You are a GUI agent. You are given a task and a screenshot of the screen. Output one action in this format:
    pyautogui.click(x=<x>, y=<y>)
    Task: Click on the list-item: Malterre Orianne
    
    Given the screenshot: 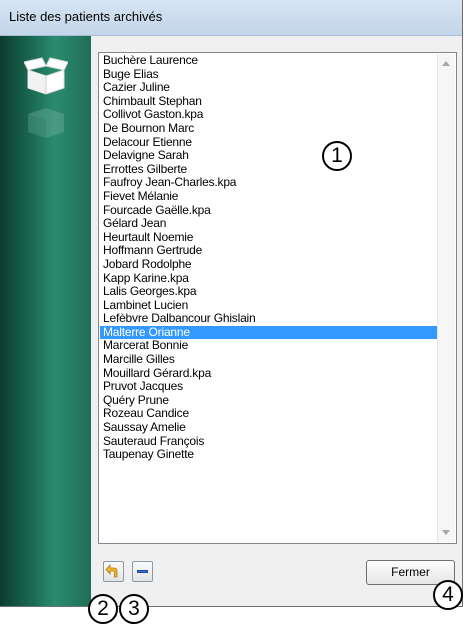 What is the action you would take?
    pyautogui.click(x=269, y=332)
    